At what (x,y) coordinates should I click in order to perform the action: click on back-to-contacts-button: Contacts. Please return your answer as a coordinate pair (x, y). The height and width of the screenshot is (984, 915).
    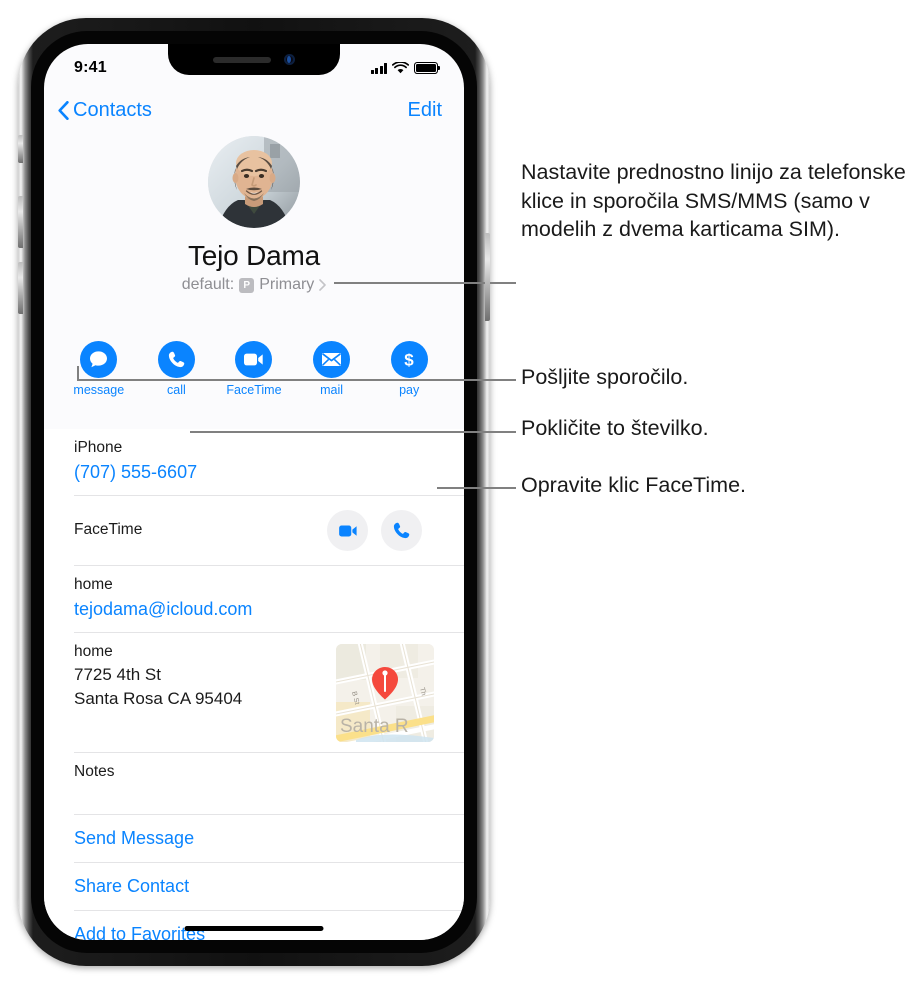
    Looking at the image, I should click on (105, 110).